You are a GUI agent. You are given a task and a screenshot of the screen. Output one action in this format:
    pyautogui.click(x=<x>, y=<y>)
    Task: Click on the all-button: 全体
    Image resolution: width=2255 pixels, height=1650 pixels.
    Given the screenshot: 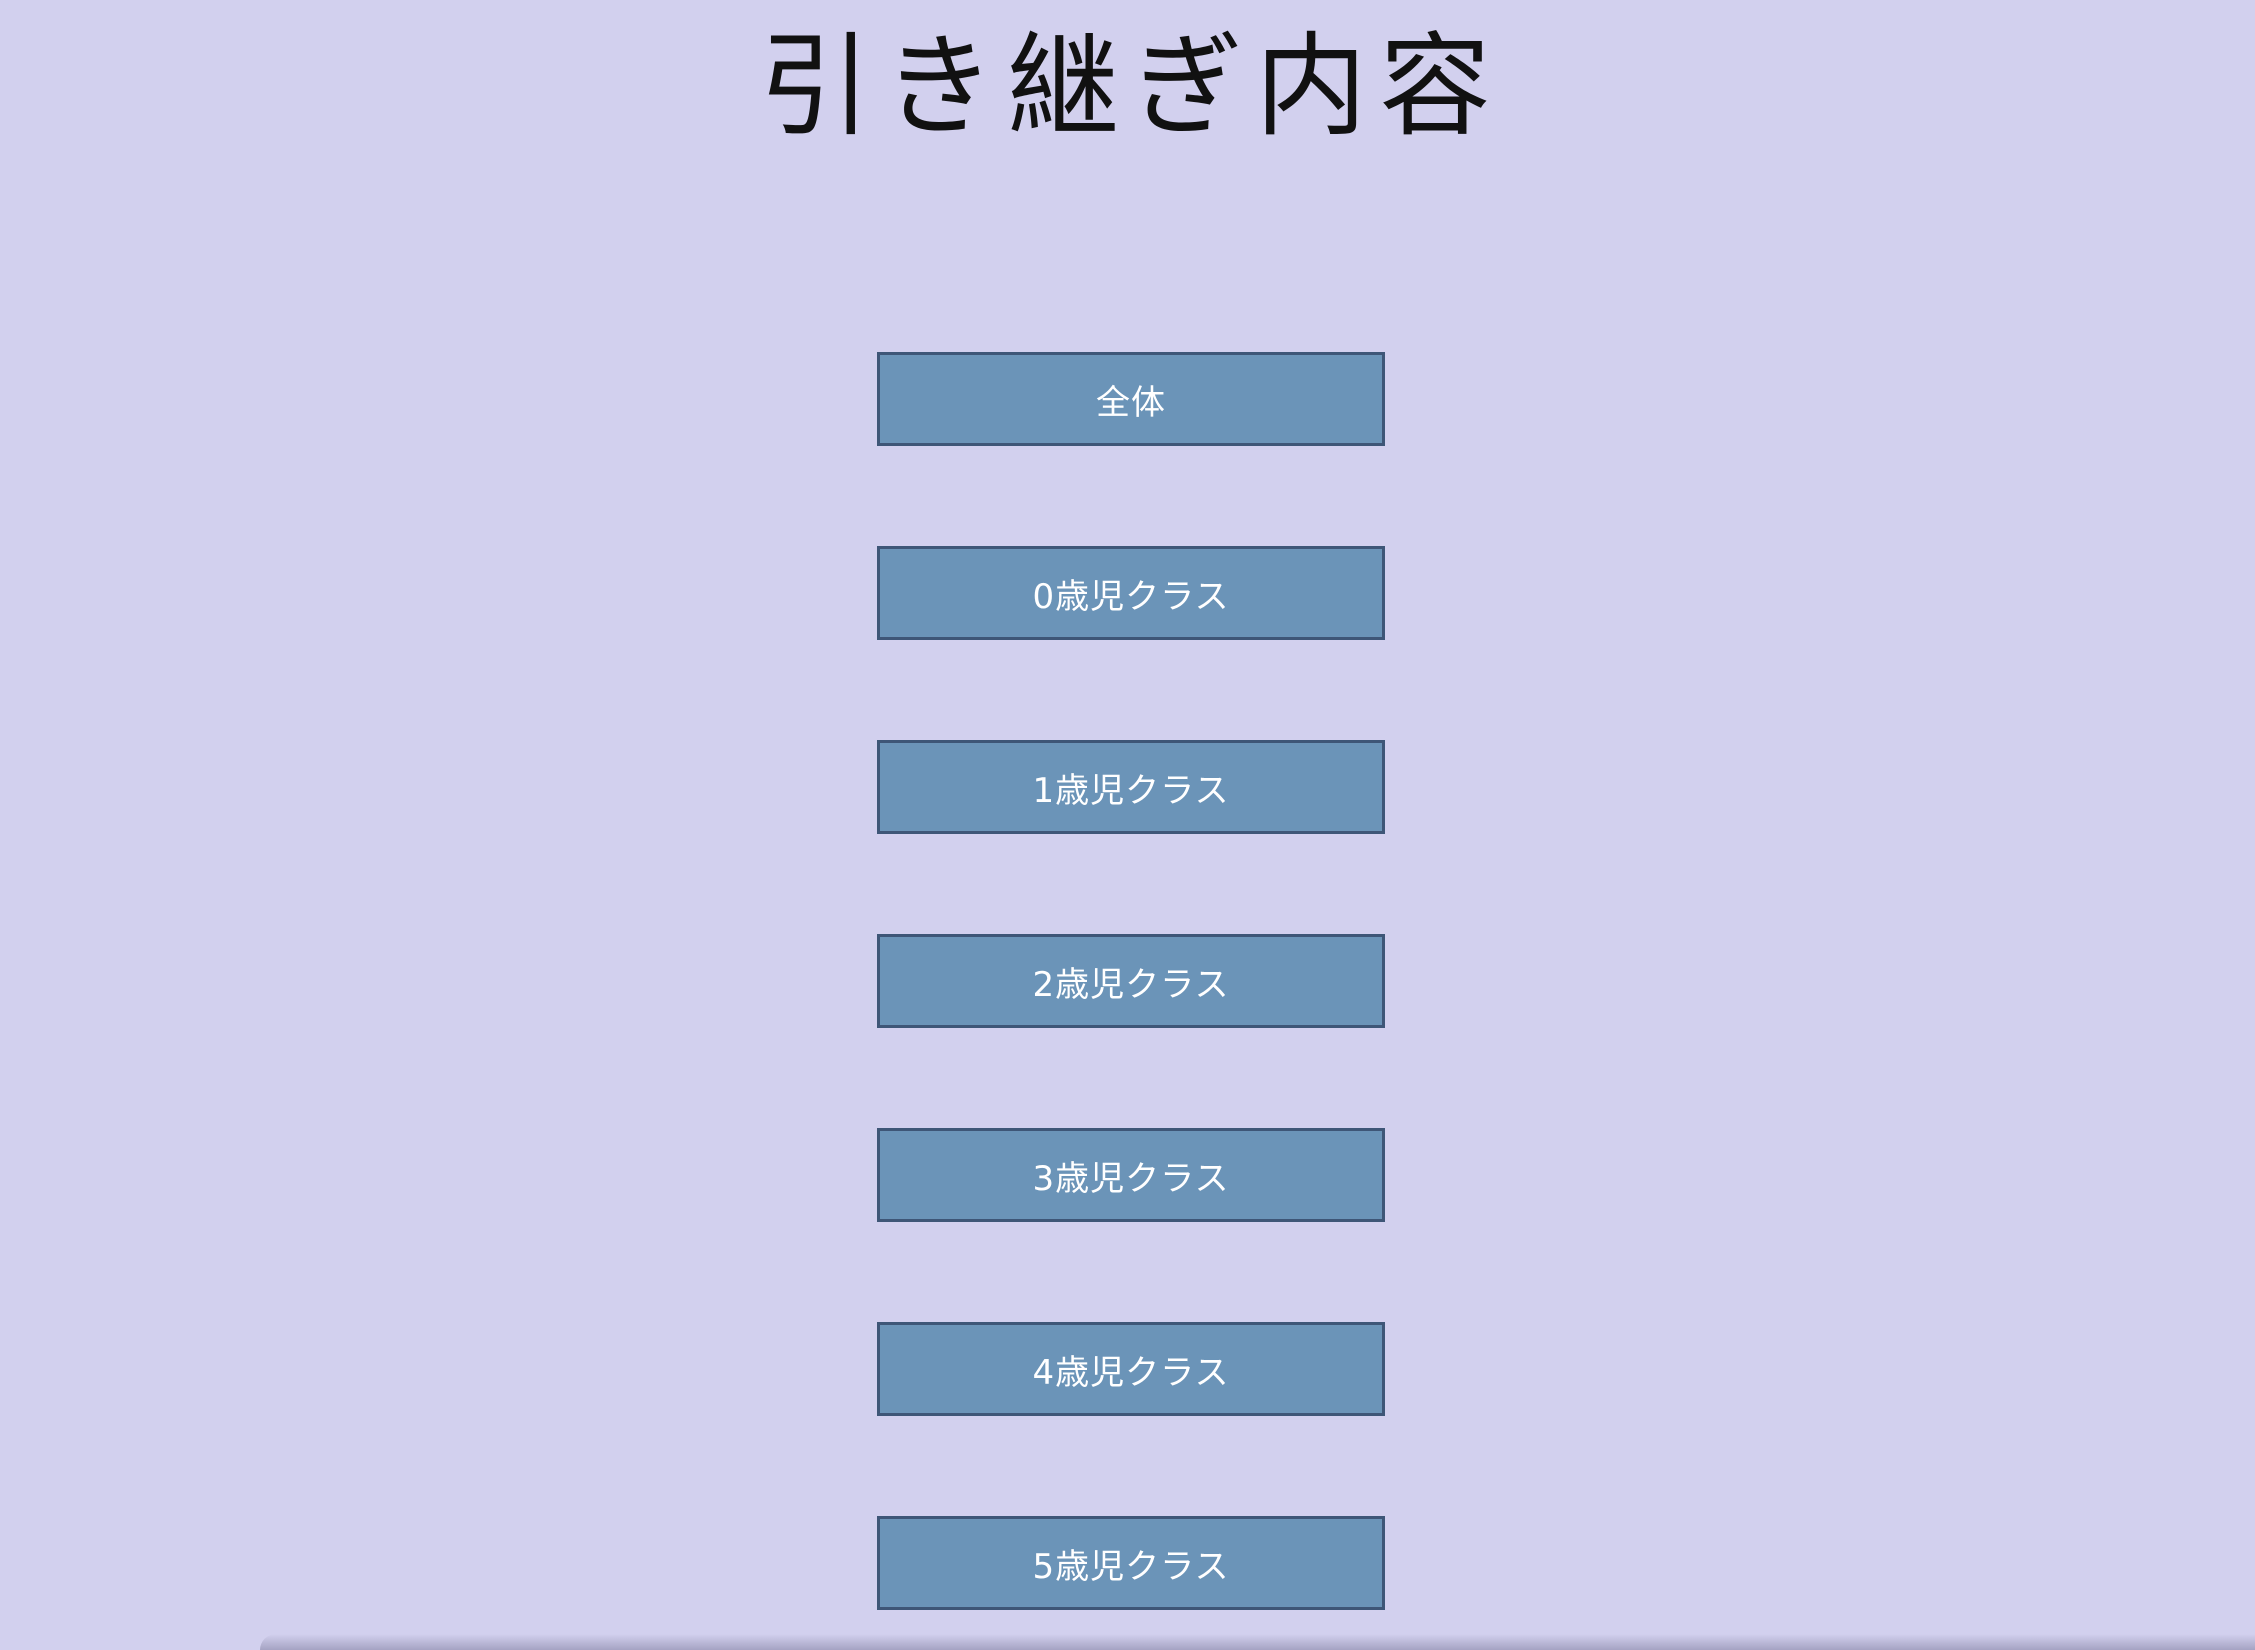 What is the action you would take?
    pyautogui.click(x=1131, y=399)
    